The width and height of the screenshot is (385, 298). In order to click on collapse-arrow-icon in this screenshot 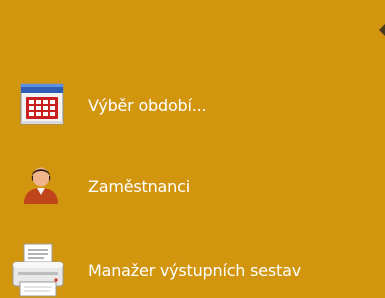, I will do `click(380, 30)`.